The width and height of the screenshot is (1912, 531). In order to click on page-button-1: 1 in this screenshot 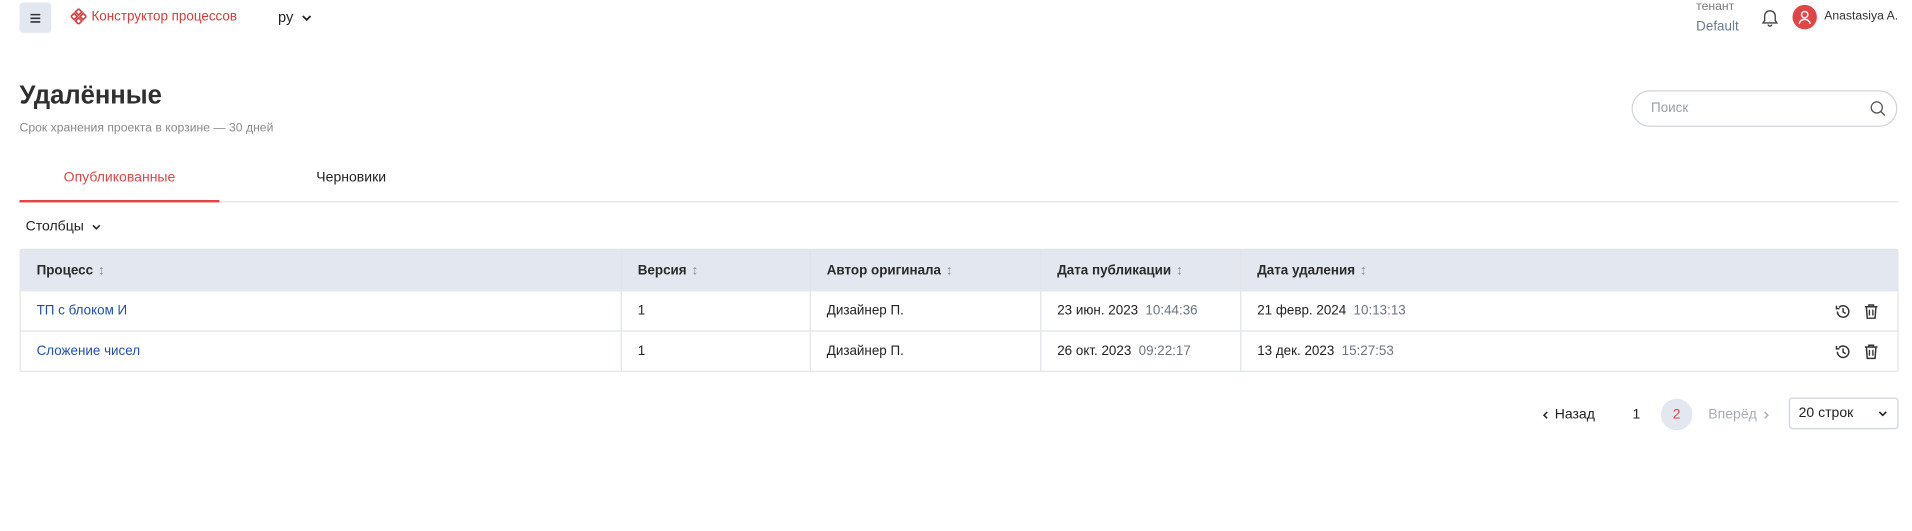, I will do `click(1637, 415)`.